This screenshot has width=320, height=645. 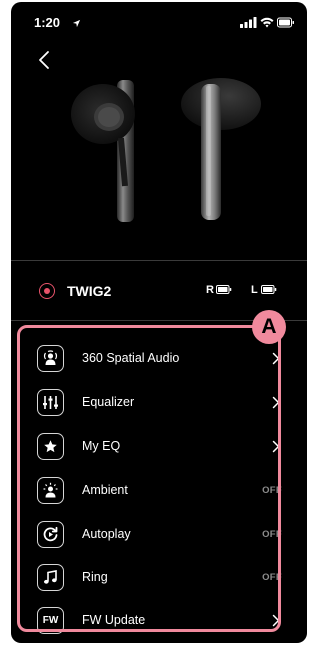 I want to click on left-earbud-label: L, so click(x=254, y=290).